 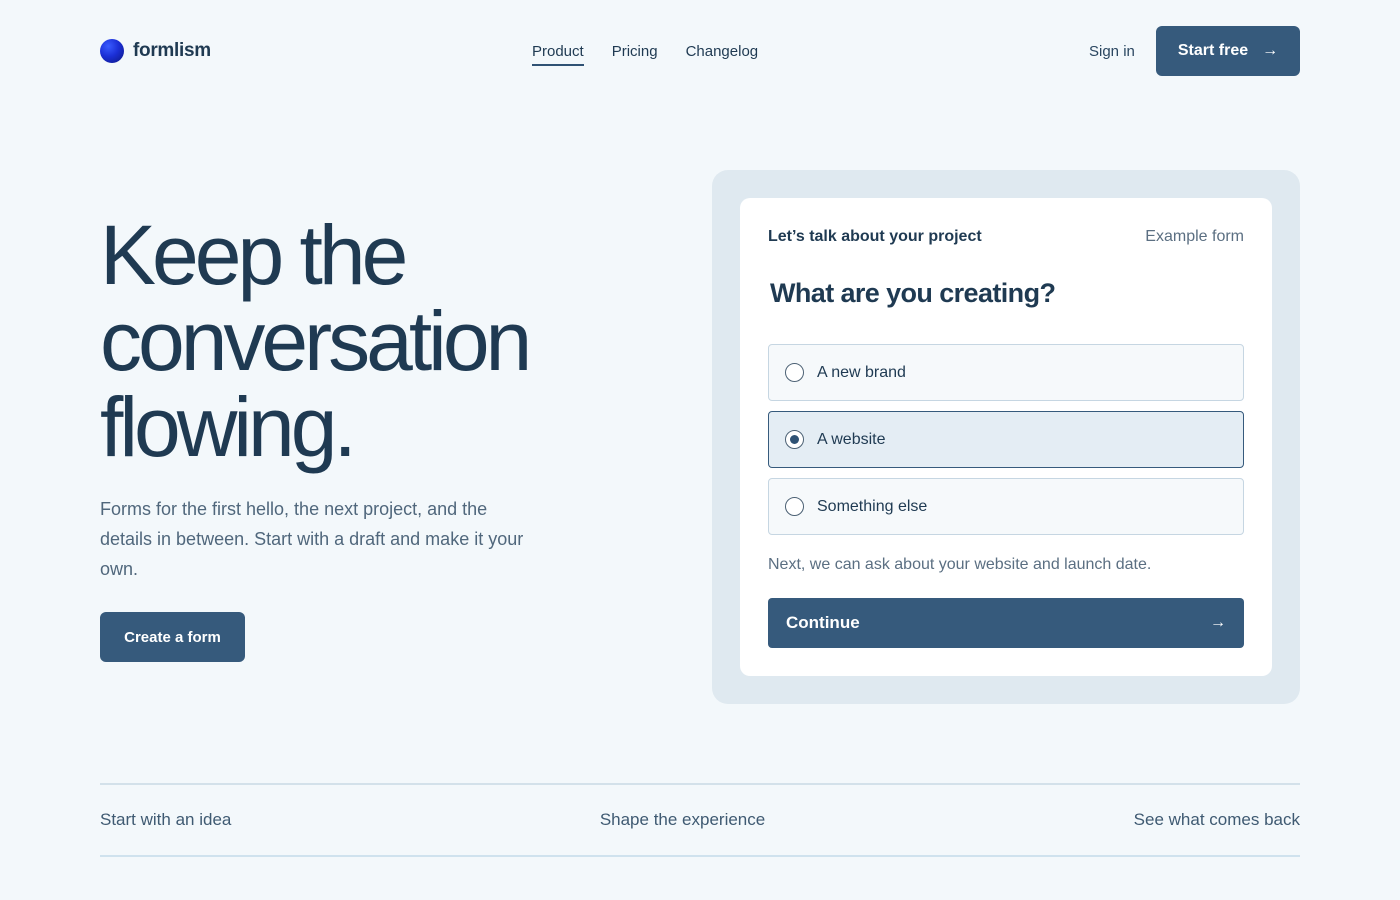 What do you see at coordinates (851, 439) in the screenshot?
I see `option-label: A website` at bounding box center [851, 439].